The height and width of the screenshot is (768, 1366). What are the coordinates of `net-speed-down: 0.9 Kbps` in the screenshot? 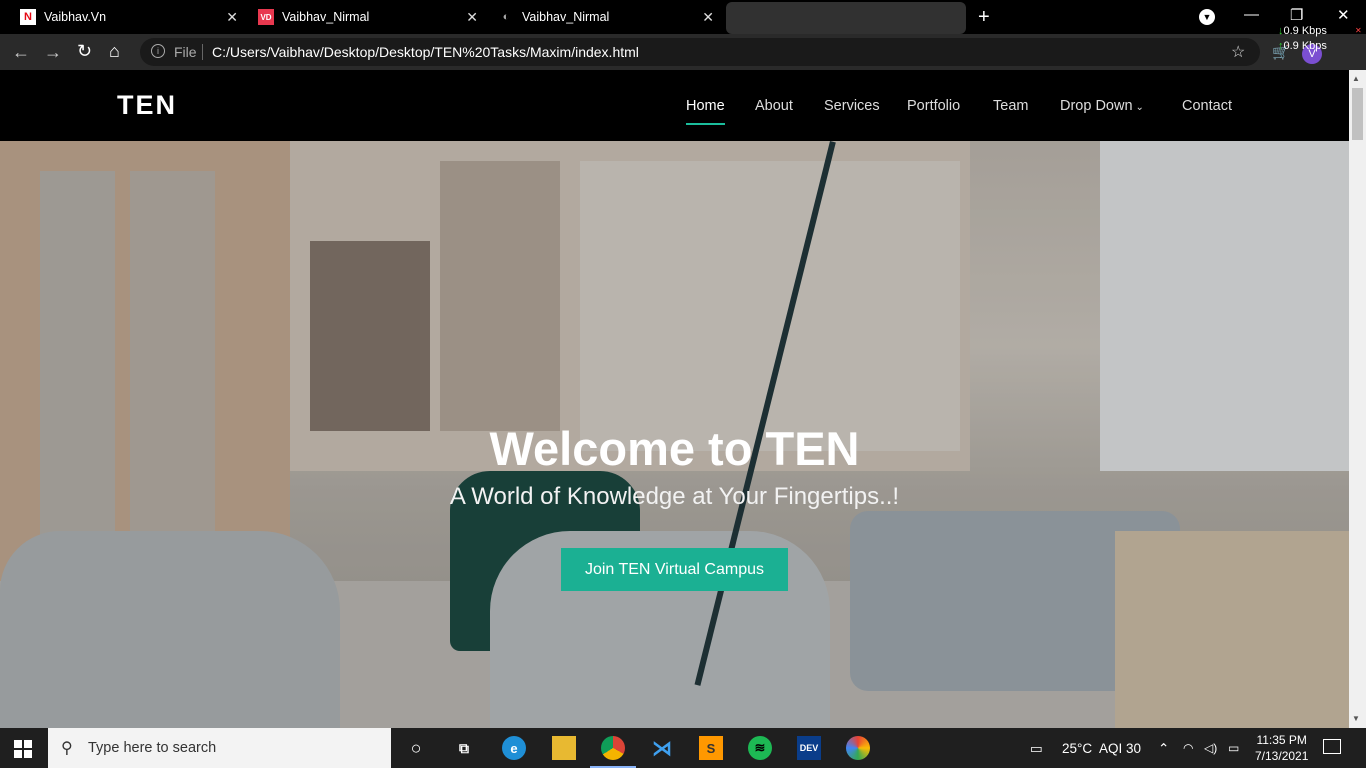 It's located at (1305, 31).